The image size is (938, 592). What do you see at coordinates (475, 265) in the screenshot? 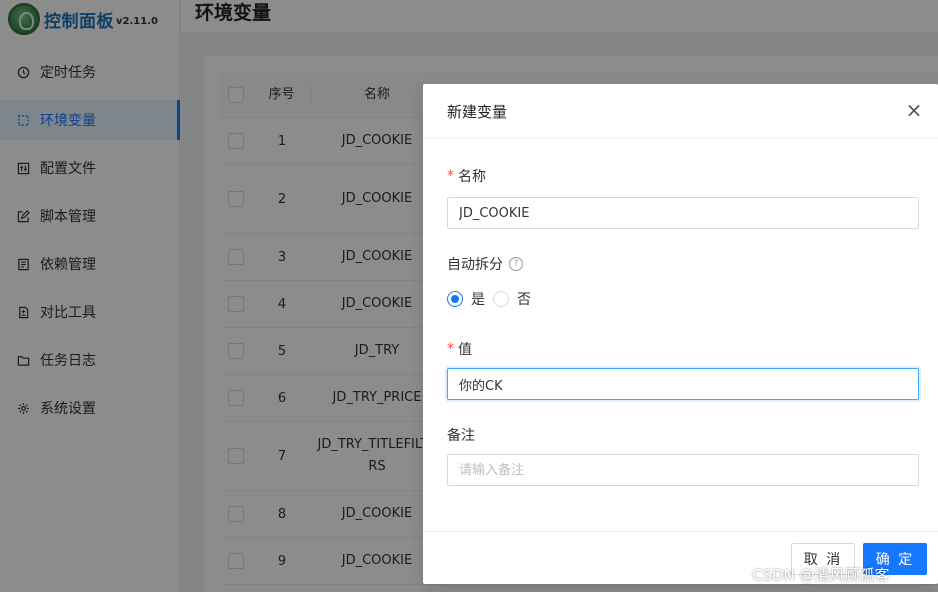
I see `split-label-text: 自动拆分` at bounding box center [475, 265].